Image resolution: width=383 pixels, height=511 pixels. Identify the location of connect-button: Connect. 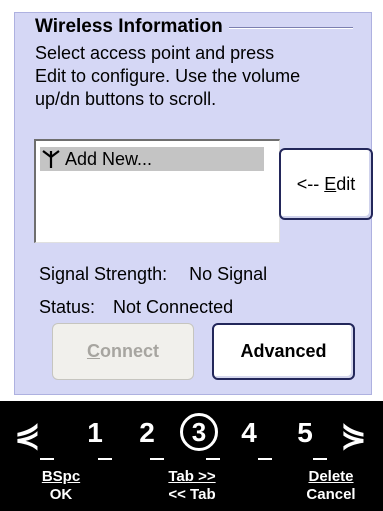
(123, 351).